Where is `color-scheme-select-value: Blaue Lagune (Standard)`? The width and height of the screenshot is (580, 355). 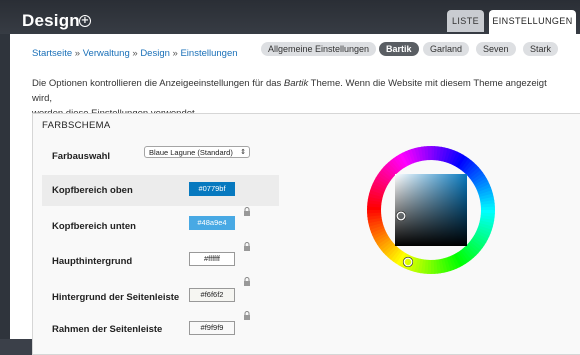 color-scheme-select-value: Blaue Lagune (Standard) is located at coordinates (191, 152).